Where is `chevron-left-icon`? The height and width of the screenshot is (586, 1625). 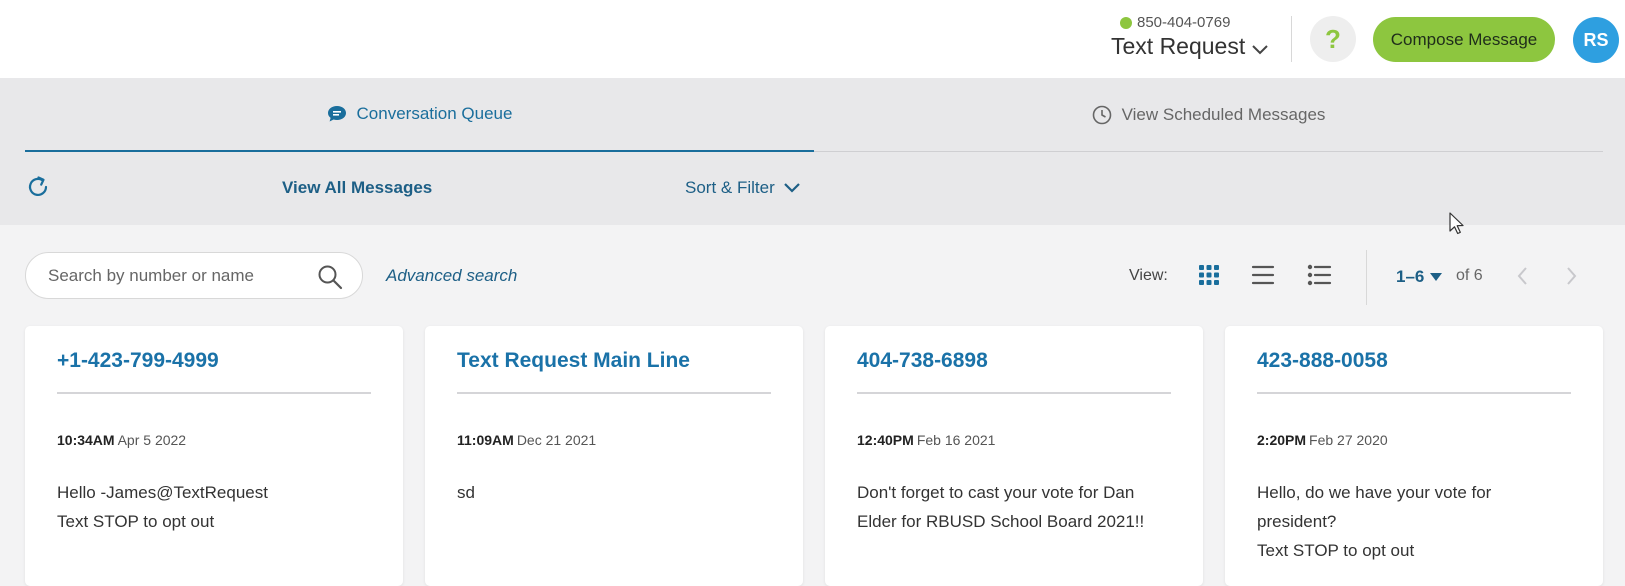
chevron-left-icon is located at coordinates (1523, 276).